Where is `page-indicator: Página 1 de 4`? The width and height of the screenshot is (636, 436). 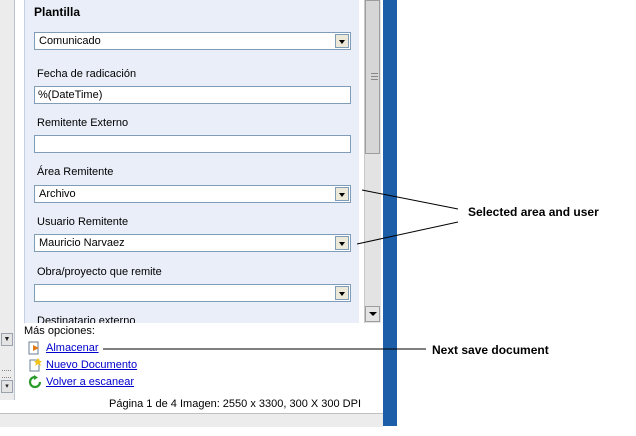
page-indicator: Página 1 de 4 is located at coordinates (143, 404).